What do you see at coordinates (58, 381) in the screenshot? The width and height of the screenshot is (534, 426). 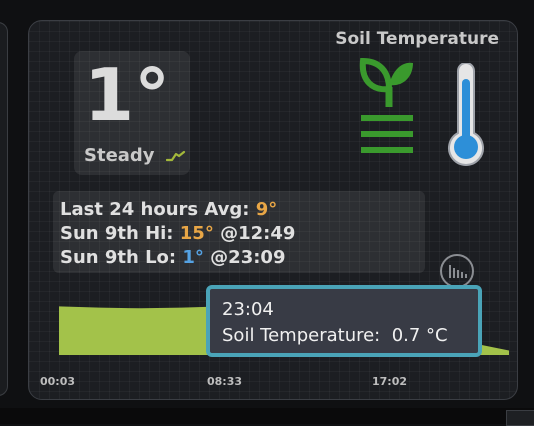 I see `x-tick-label: 00:03` at bounding box center [58, 381].